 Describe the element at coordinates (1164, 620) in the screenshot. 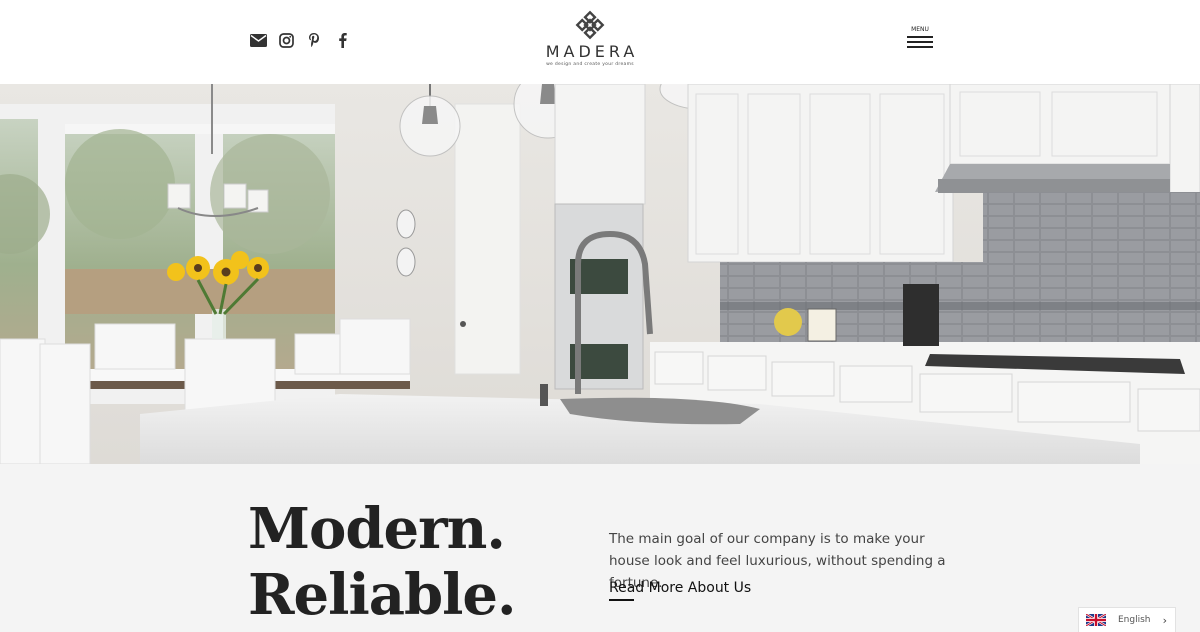

I see `chevron-right-icon: ›` at that location.